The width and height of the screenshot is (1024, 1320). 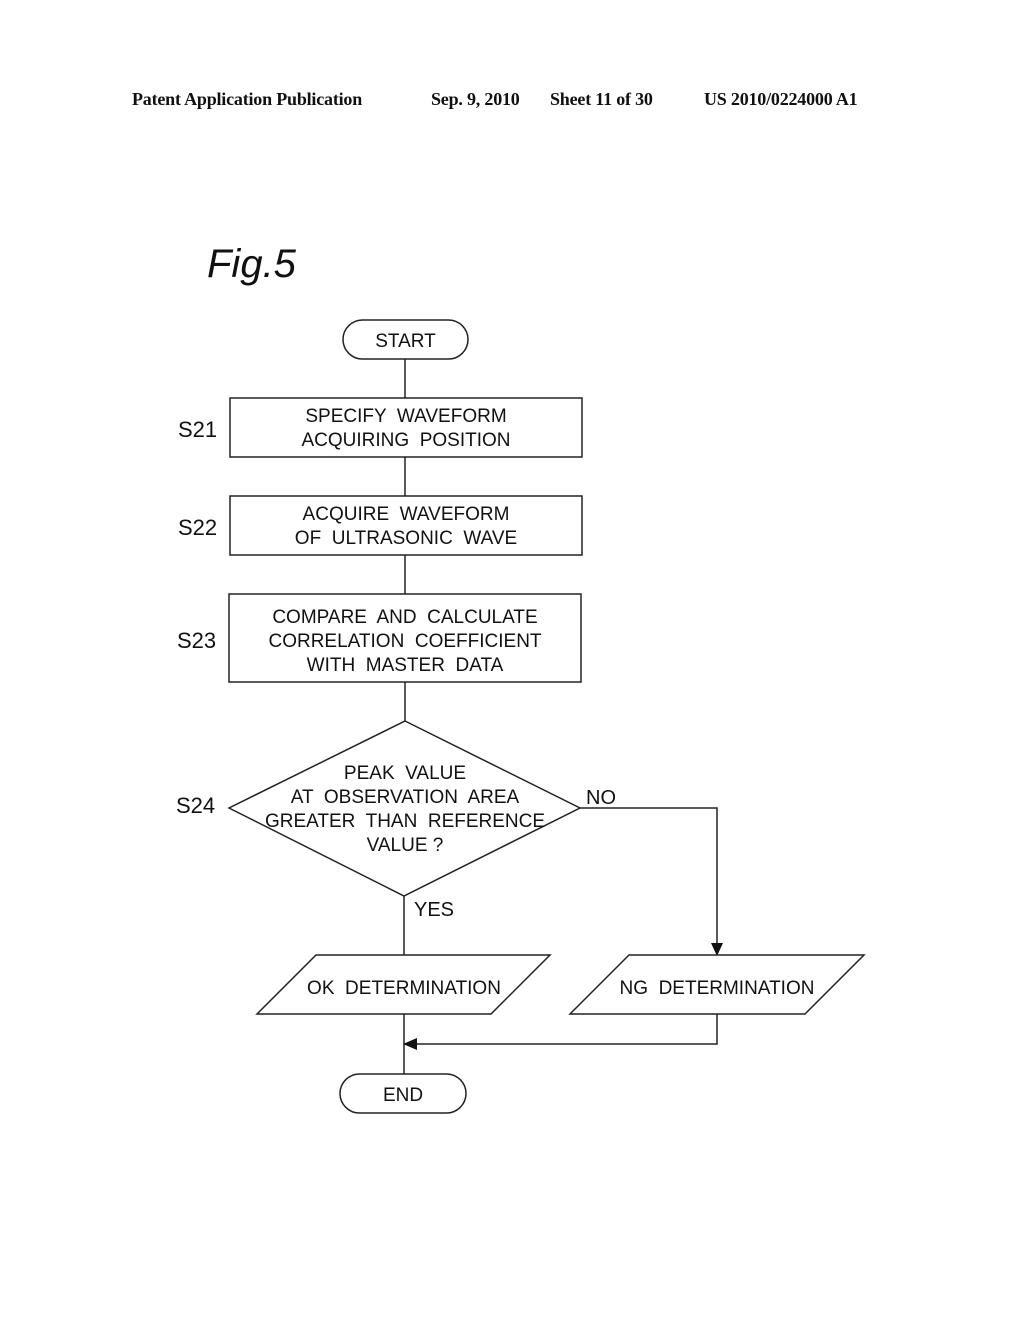 What do you see at coordinates (405, 845) in the screenshot?
I see `decision-text-line: VALUE ?` at bounding box center [405, 845].